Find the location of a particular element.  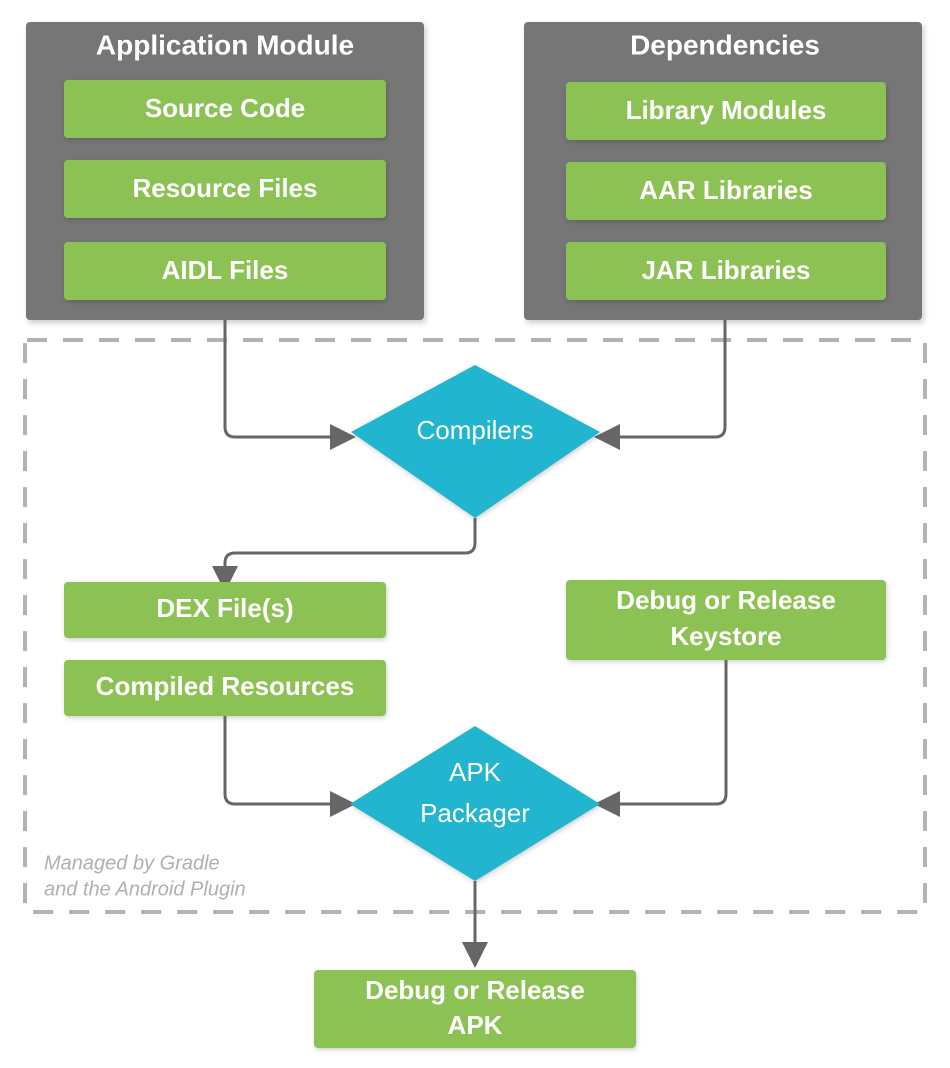

node-apk-packager: APK Packager is located at coordinates (475, 803).